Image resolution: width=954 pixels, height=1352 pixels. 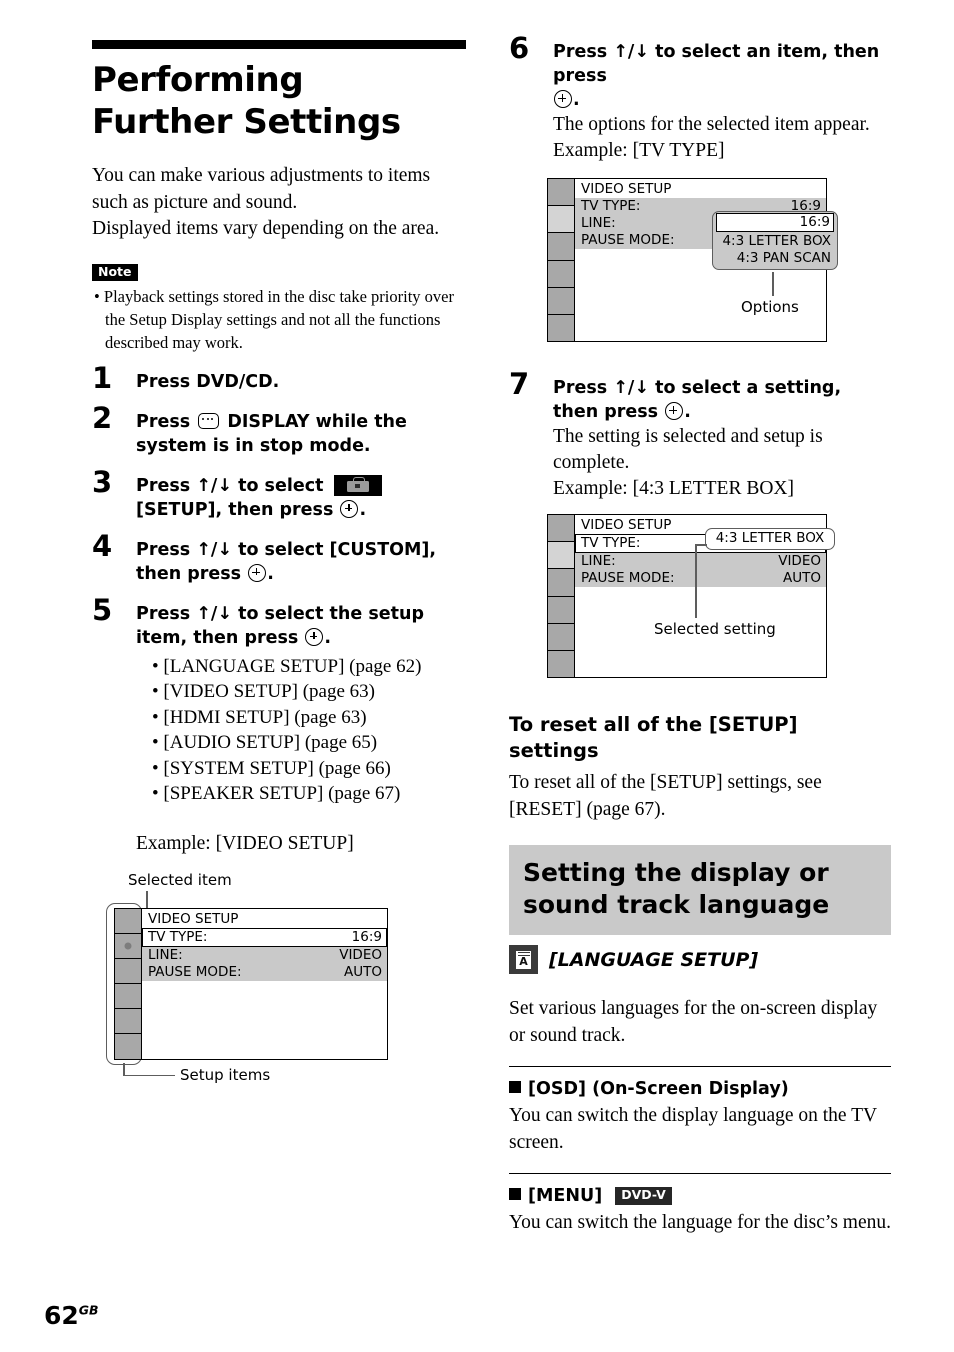 I want to click on divider, so click(x=700, y=1173).